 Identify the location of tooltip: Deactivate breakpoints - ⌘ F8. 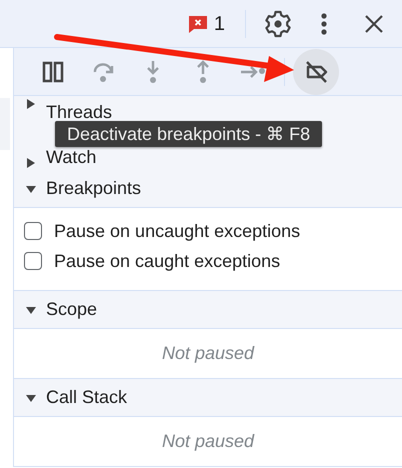
(188, 134).